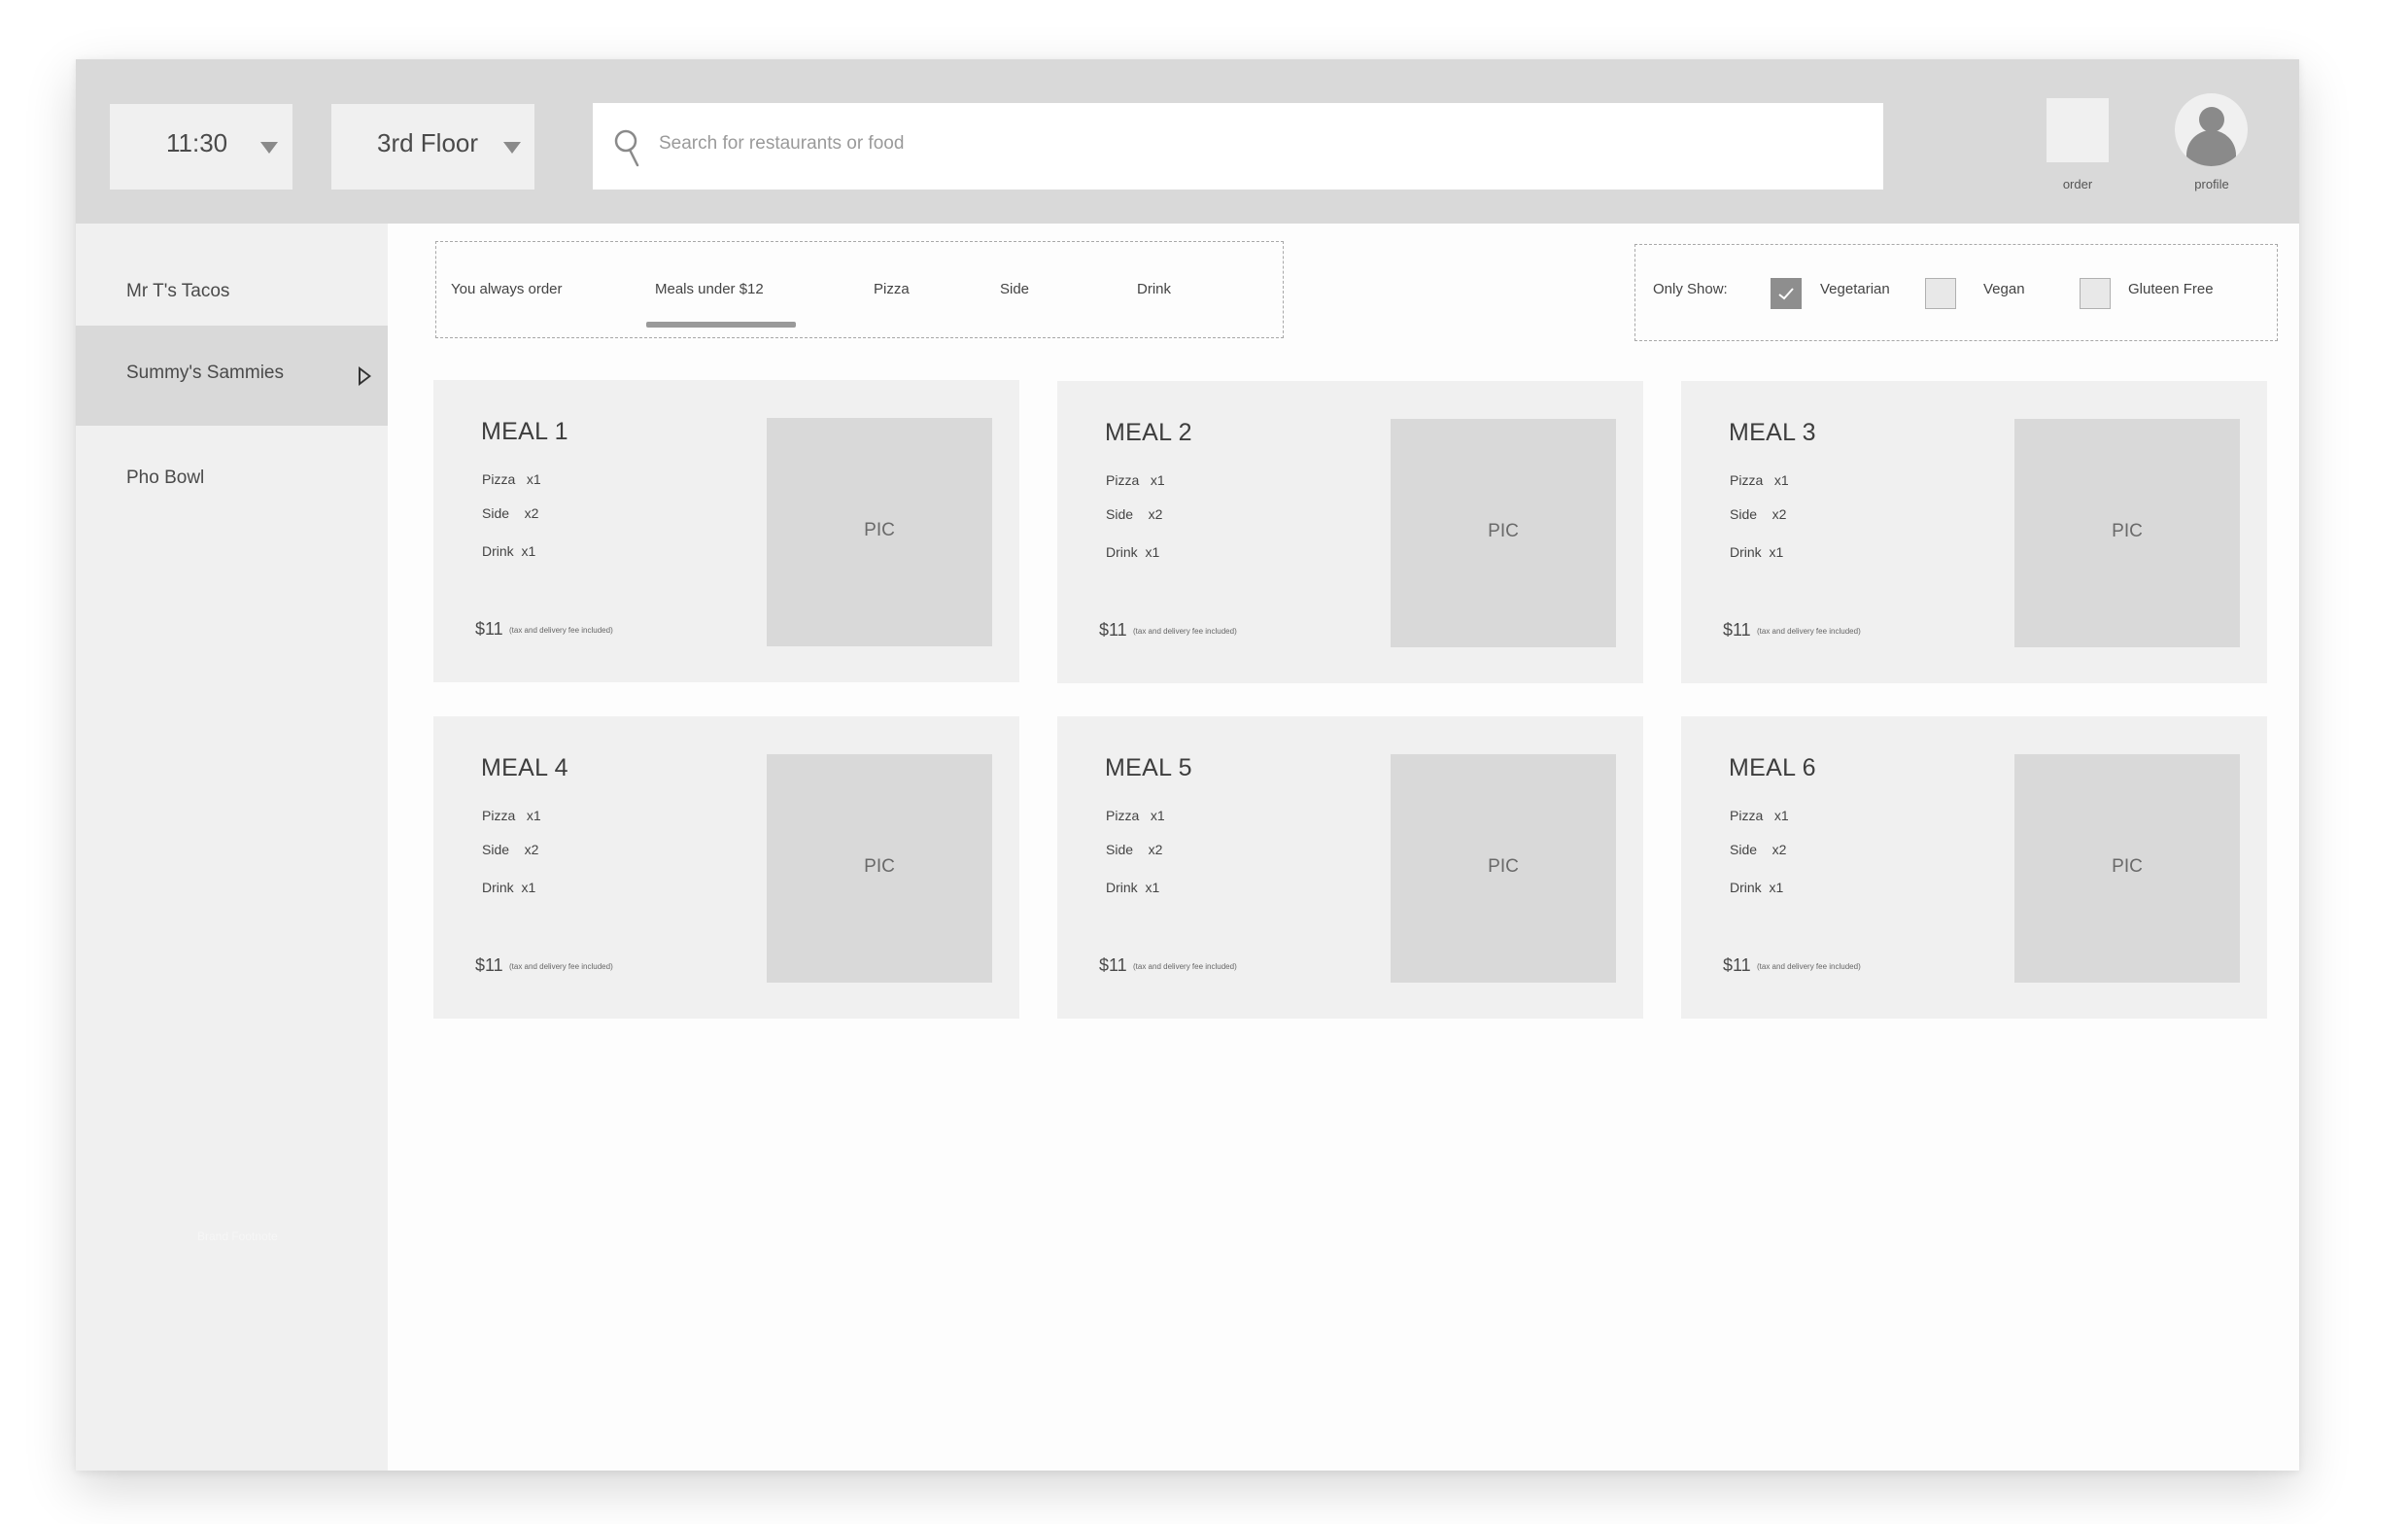  I want to click on search-icon, so click(627, 148).